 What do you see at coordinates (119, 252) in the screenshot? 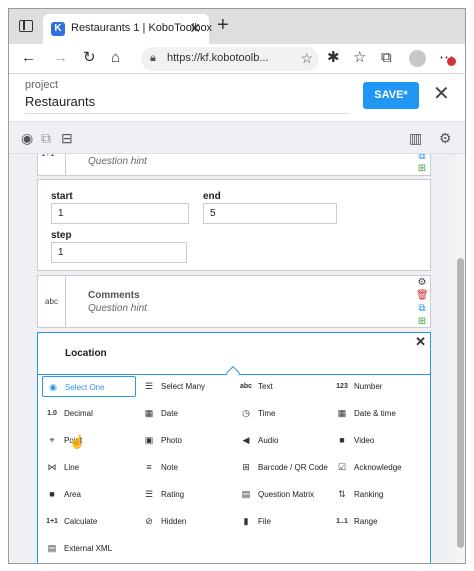
I see `step-input: 1` at bounding box center [119, 252].